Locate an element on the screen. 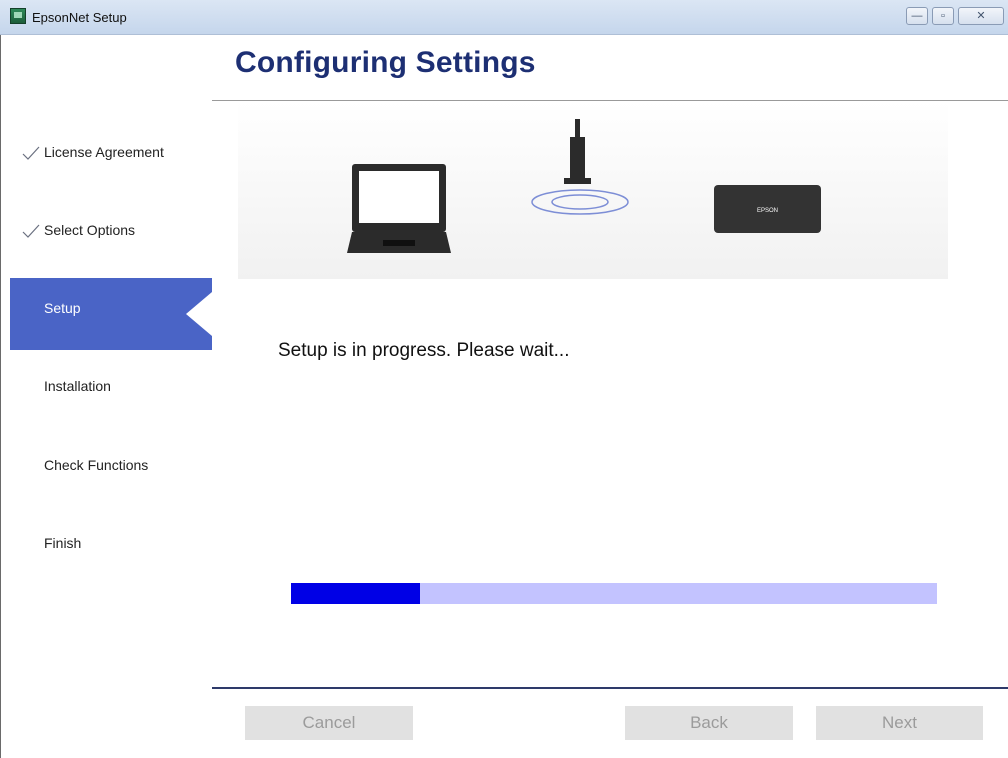  step-license-agreement: License Agreement is located at coordinates (111, 152).